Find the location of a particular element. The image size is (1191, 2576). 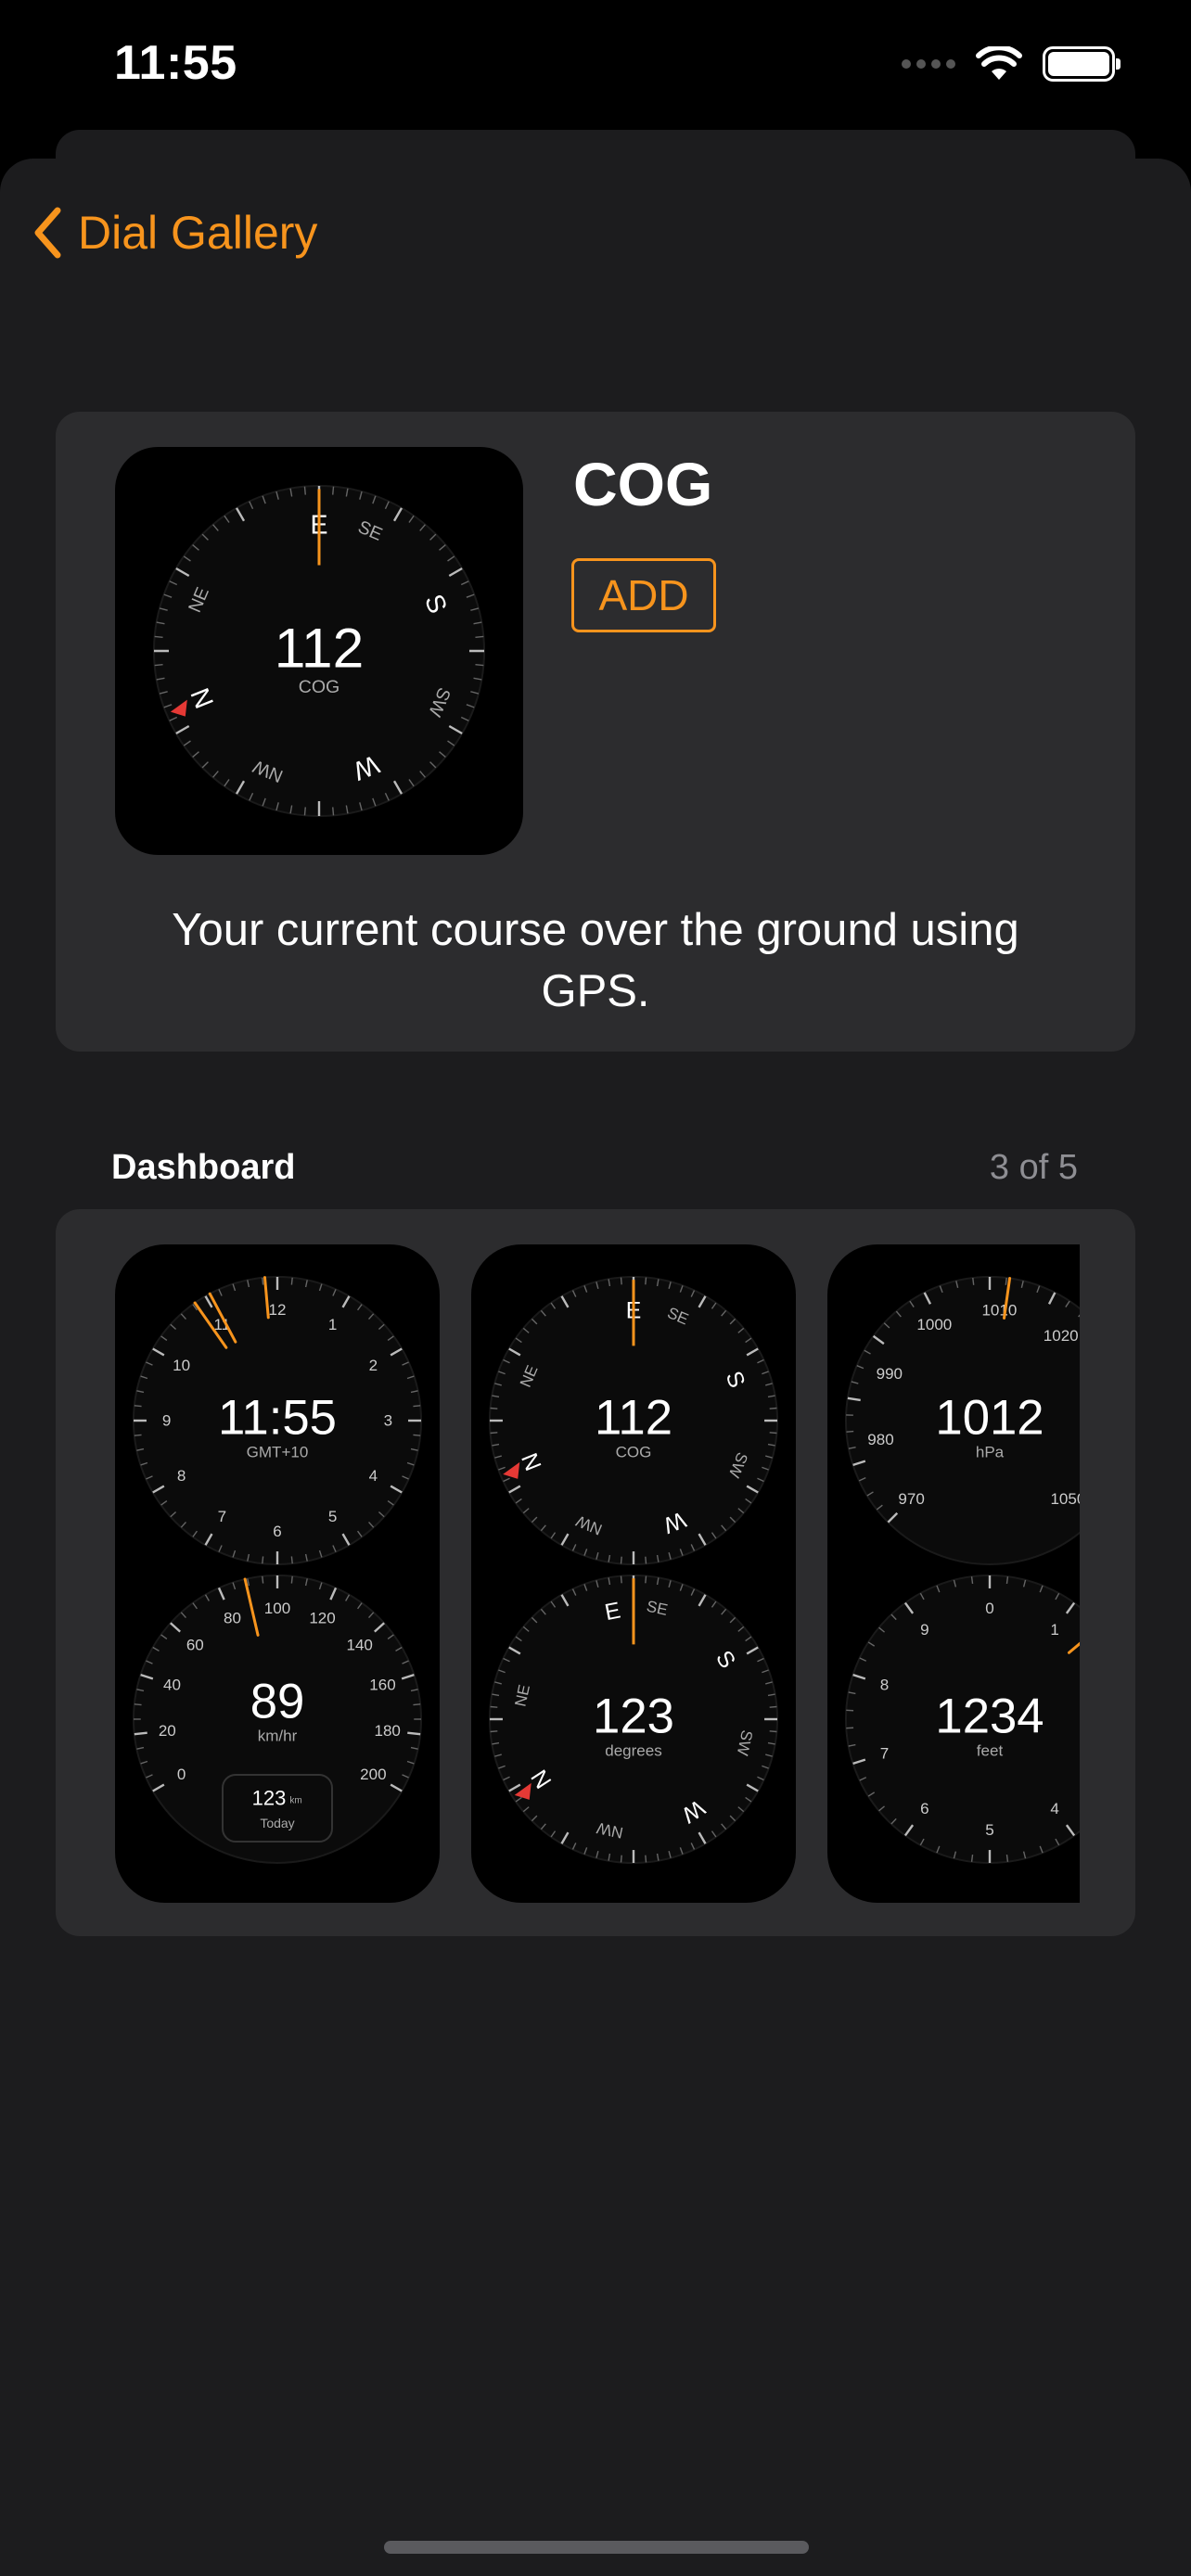

trip-unit: km is located at coordinates (295, 1801).